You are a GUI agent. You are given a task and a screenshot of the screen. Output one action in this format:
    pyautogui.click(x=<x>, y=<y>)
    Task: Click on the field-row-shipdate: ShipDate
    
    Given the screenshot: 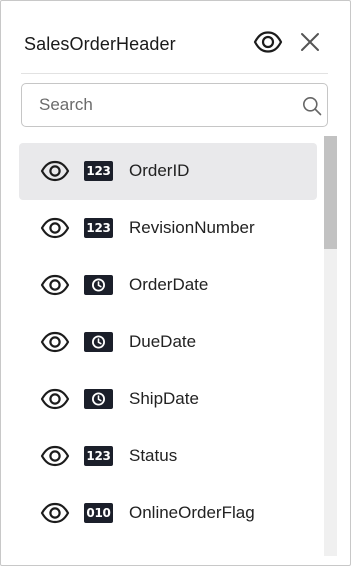 What is the action you would take?
    pyautogui.click(x=168, y=399)
    